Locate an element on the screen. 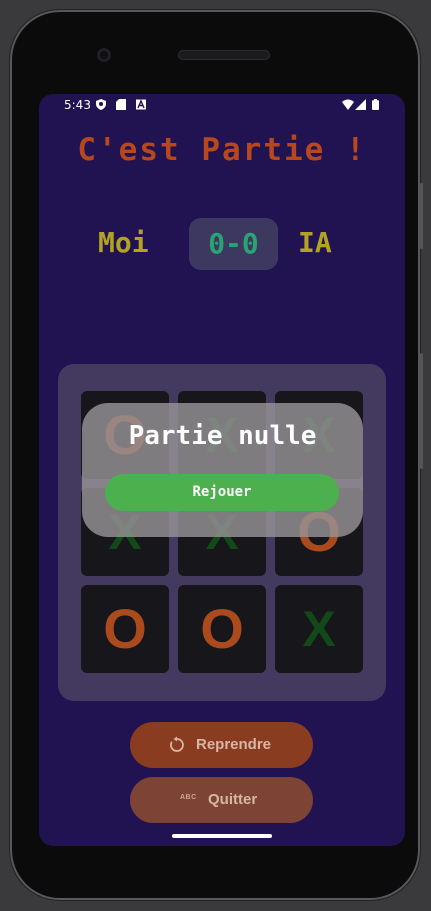 The width and height of the screenshot is (431, 911). refresh-icon is located at coordinates (177, 744).